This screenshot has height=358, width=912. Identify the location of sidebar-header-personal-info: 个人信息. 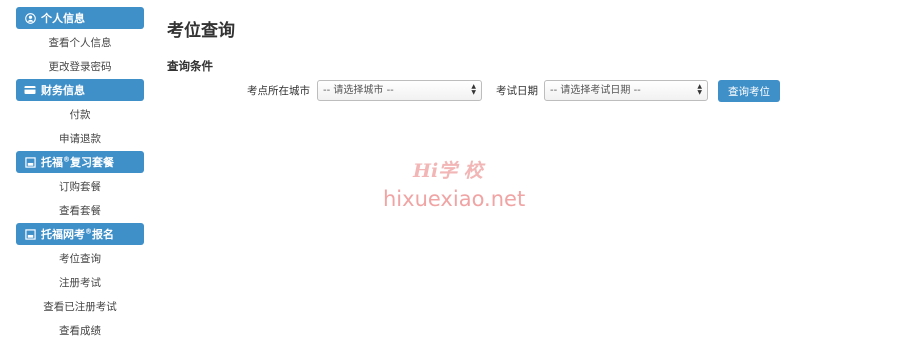
(80, 18).